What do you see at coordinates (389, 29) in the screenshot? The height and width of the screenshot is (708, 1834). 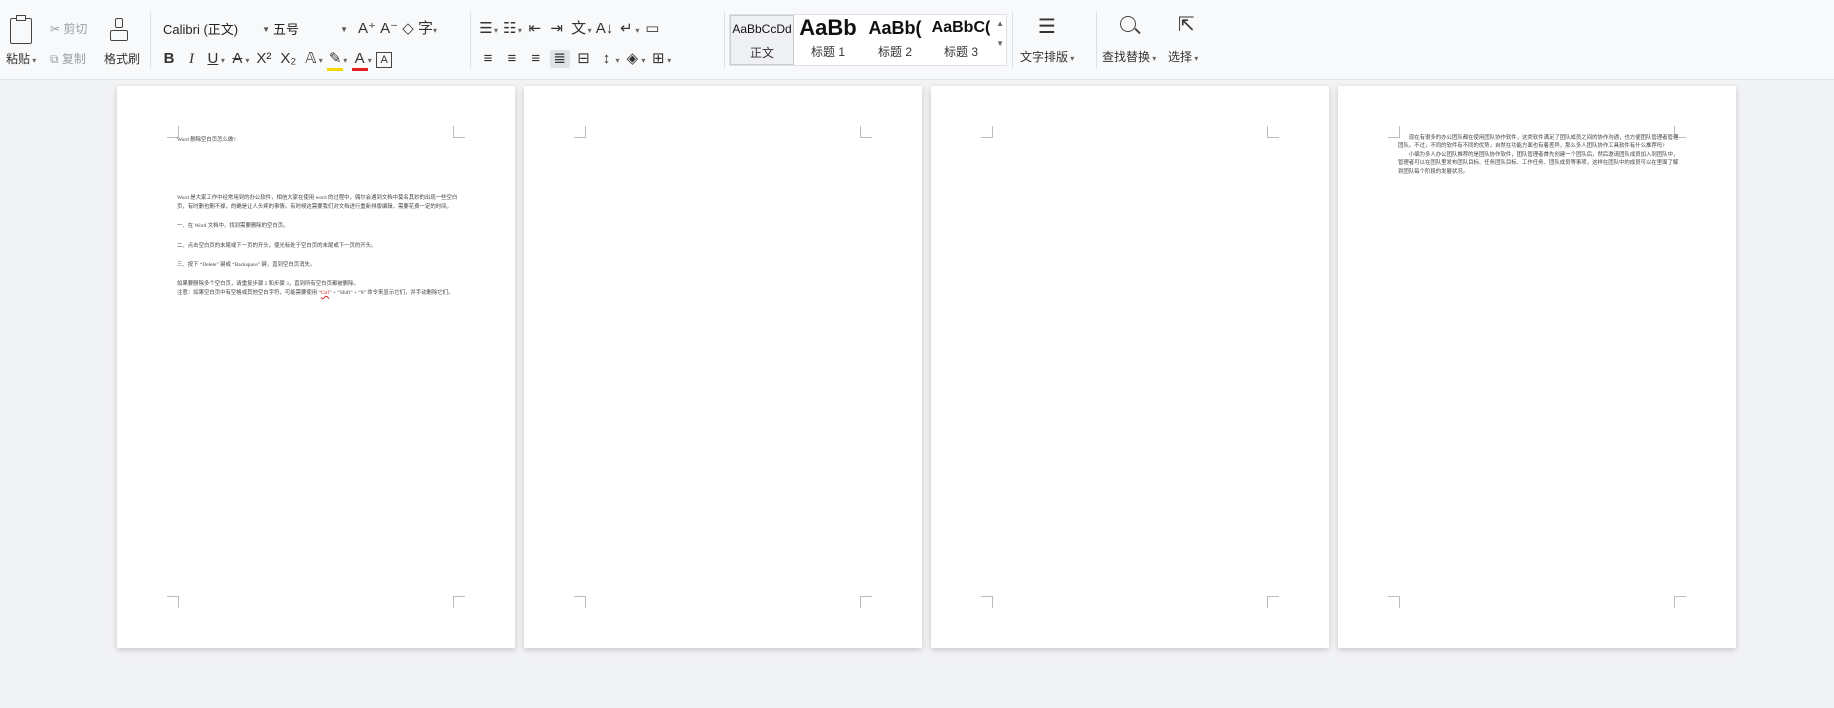 I see `shrink-font-icon: A⁻` at bounding box center [389, 29].